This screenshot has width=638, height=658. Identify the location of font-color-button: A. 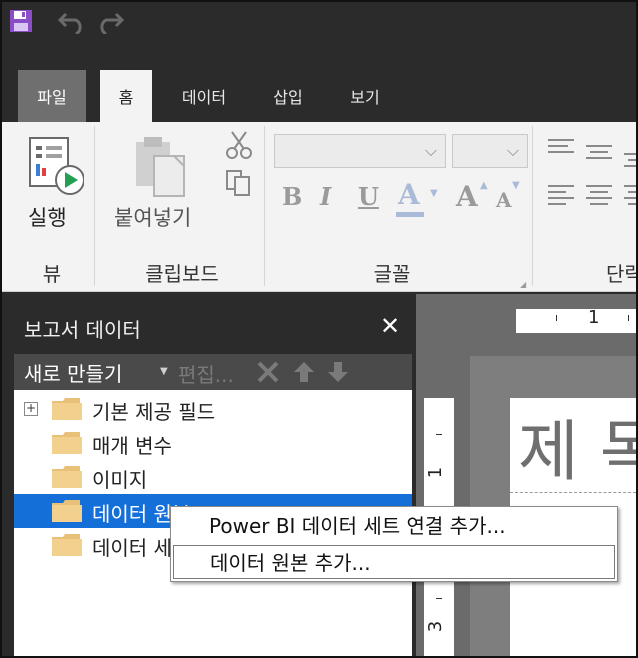
(409, 194).